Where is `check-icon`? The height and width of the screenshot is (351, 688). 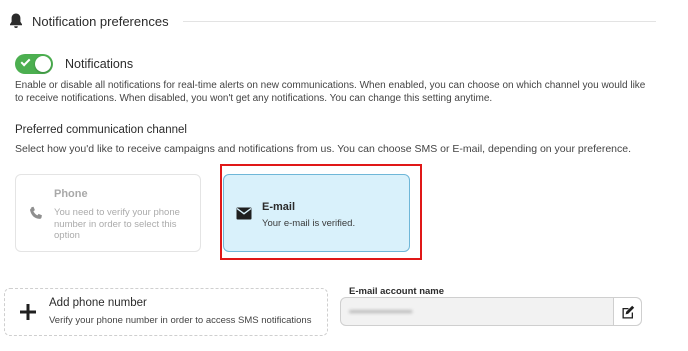 check-icon is located at coordinates (25, 61).